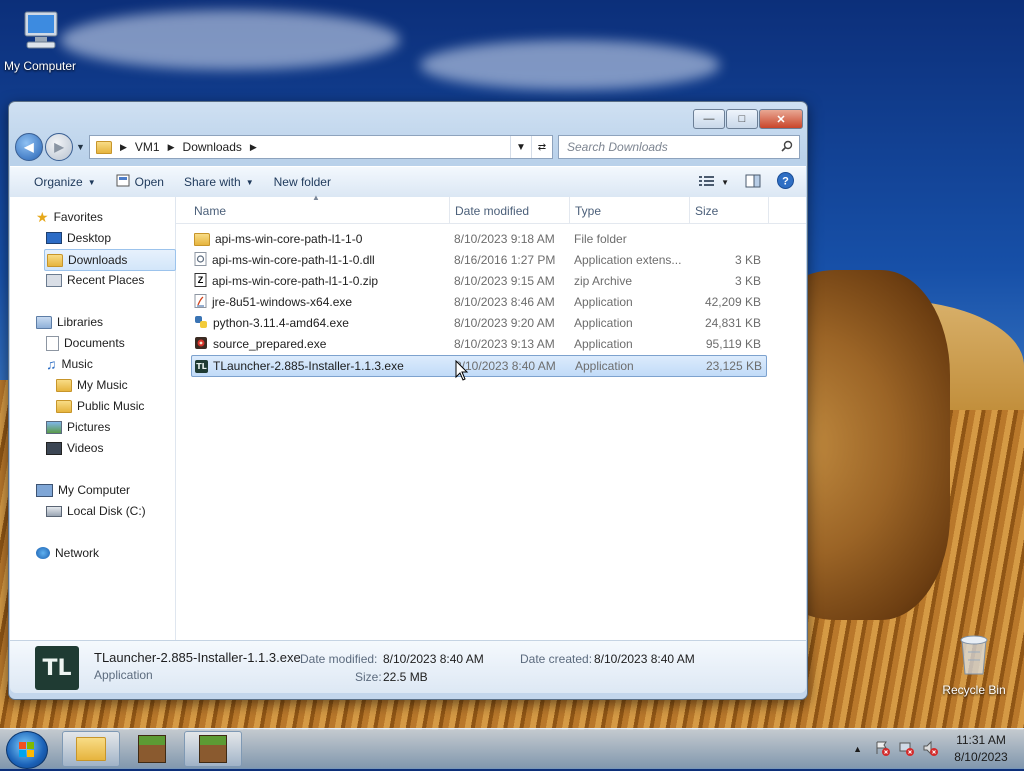 Image resolution: width=1024 pixels, height=771 pixels. What do you see at coordinates (249, 182) in the screenshot?
I see `chevron-down-icon: ▼` at bounding box center [249, 182].